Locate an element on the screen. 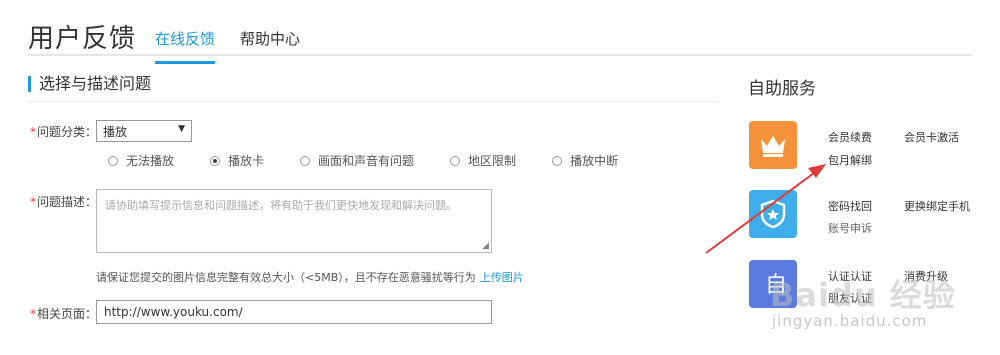 Image resolution: width=1000 pixels, height=355 pixels. watermark-url: jingyan.baidu.com is located at coordinates (850, 321).